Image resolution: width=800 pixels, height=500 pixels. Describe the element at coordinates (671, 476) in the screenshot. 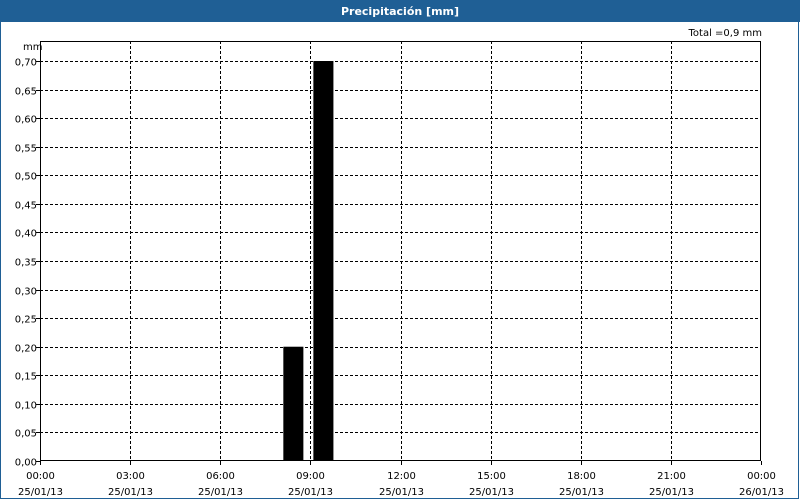

I see `x-tick-time-label: 21:00` at that location.